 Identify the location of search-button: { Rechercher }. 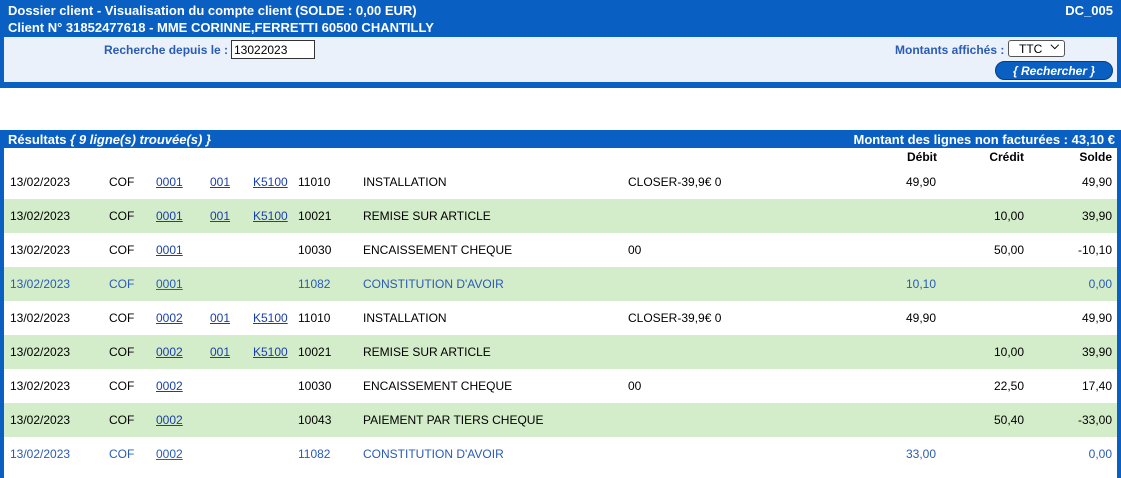
(1054, 70).